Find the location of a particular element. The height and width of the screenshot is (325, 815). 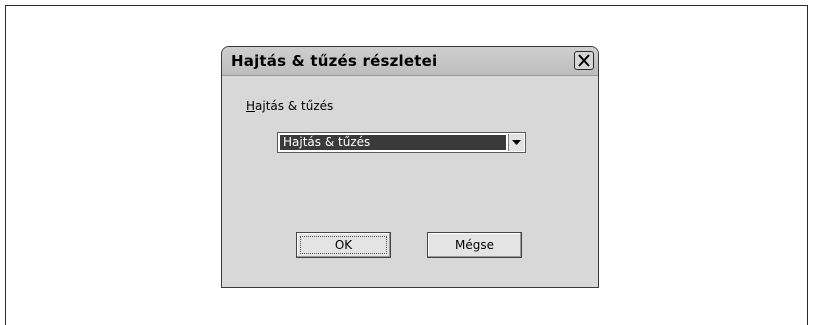

cancel-button: Mégse is located at coordinates (474, 245).